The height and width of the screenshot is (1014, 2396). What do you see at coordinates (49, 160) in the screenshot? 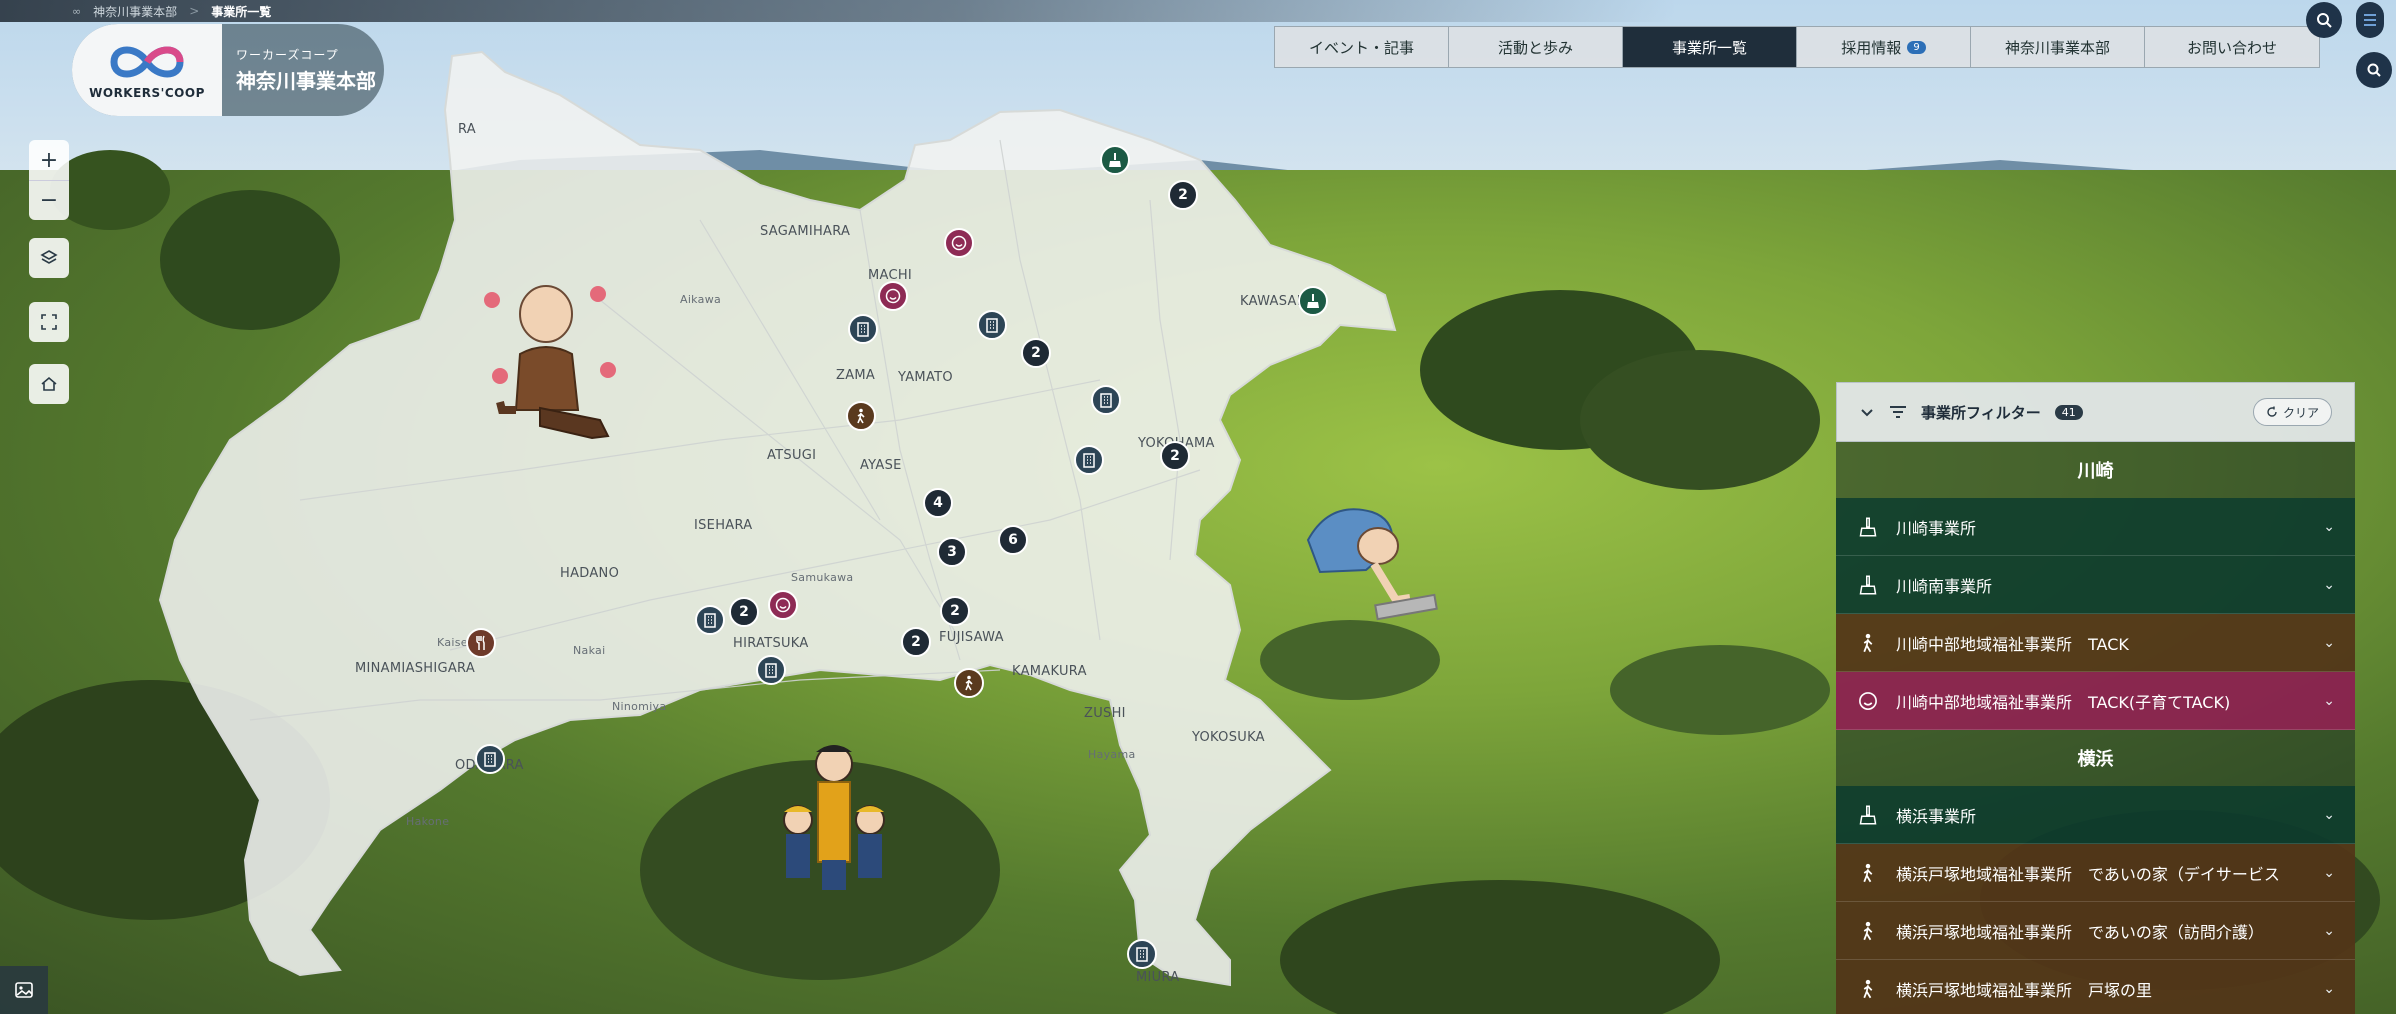
I see `zoom-in-button: +` at bounding box center [49, 160].